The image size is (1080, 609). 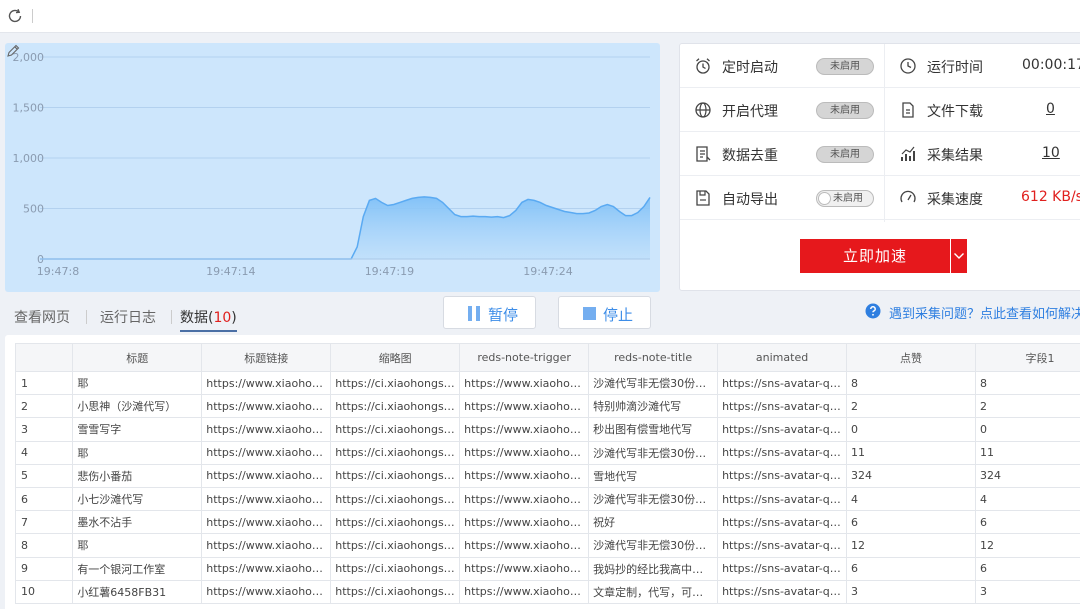 What do you see at coordinates (653, 406) in the screenshot?
I see `table-cell: 特别帅滴沙滩代写` at bounding box center [653, 406].